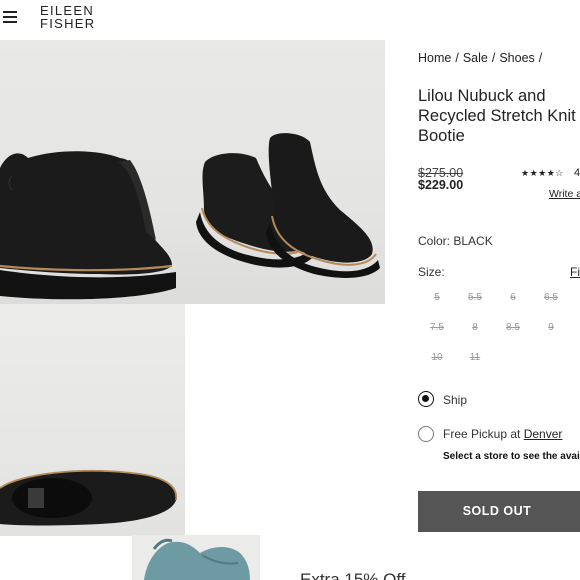 The image size is (580, 580). Describe the element at coordinates (434, 241) in the screenshot. I see `color-label: Color:` at that location.